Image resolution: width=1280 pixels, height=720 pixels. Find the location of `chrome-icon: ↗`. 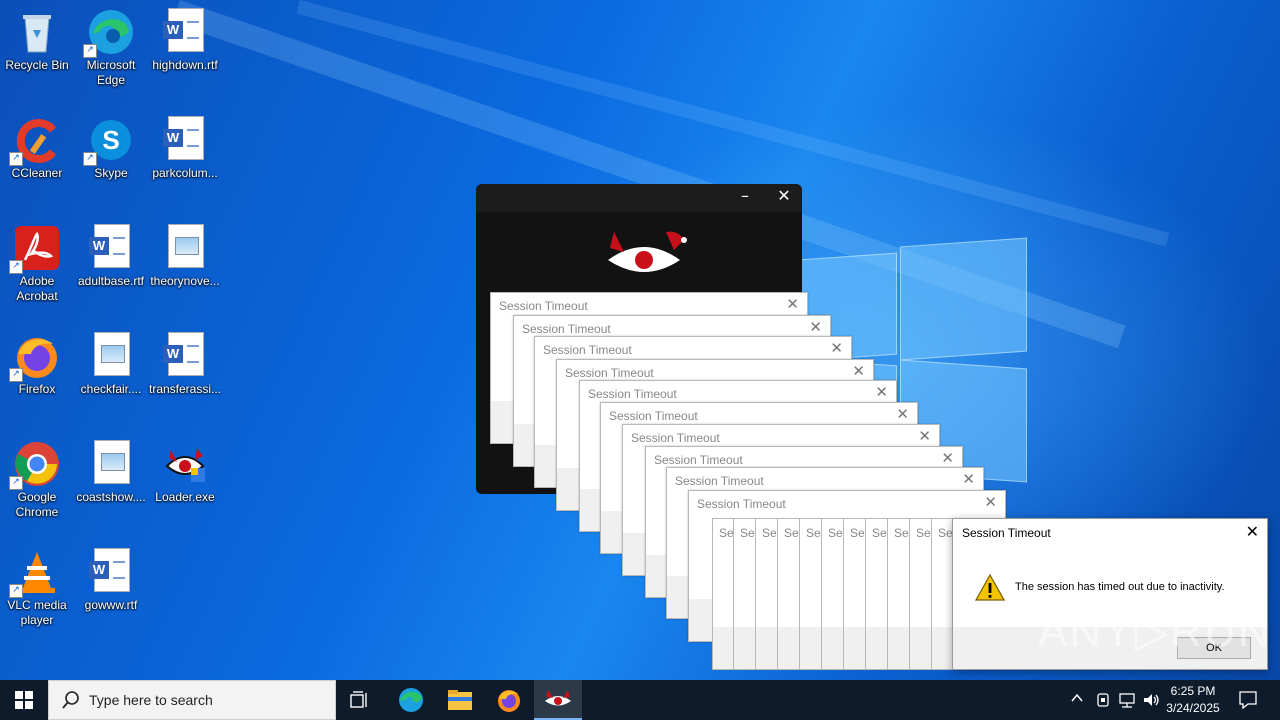

chrome-icon: ↗ is located at coordinates (35, 465).